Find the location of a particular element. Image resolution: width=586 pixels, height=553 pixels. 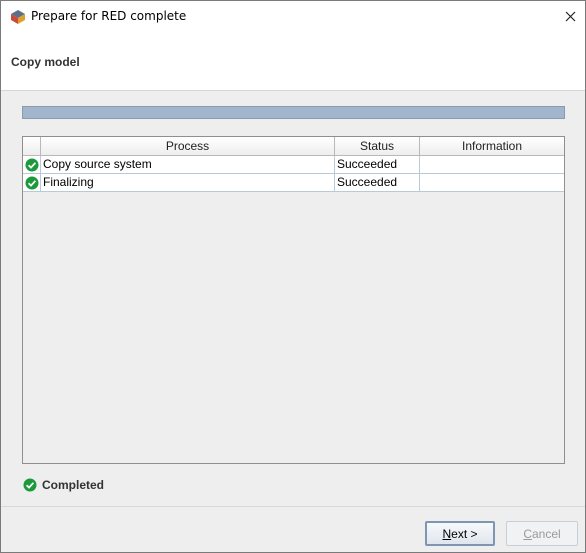

cancel-button-label: ancel is located at coordinates (546, 533).